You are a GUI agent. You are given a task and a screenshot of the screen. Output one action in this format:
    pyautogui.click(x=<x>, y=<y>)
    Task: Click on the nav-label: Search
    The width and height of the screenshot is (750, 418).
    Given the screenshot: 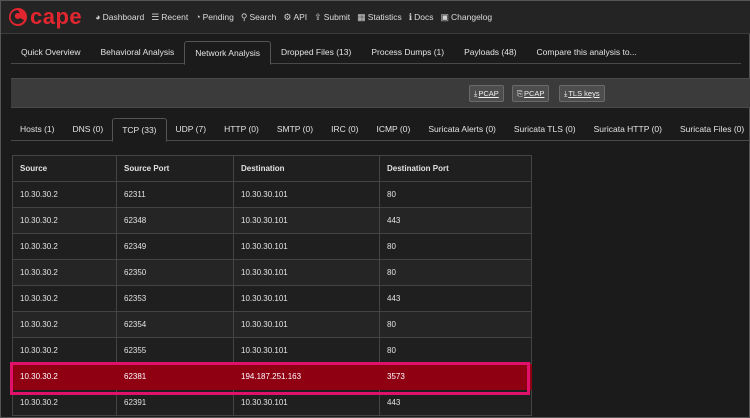 What is the action you would take?
    pyautogui.click(x=263, y=17)
    